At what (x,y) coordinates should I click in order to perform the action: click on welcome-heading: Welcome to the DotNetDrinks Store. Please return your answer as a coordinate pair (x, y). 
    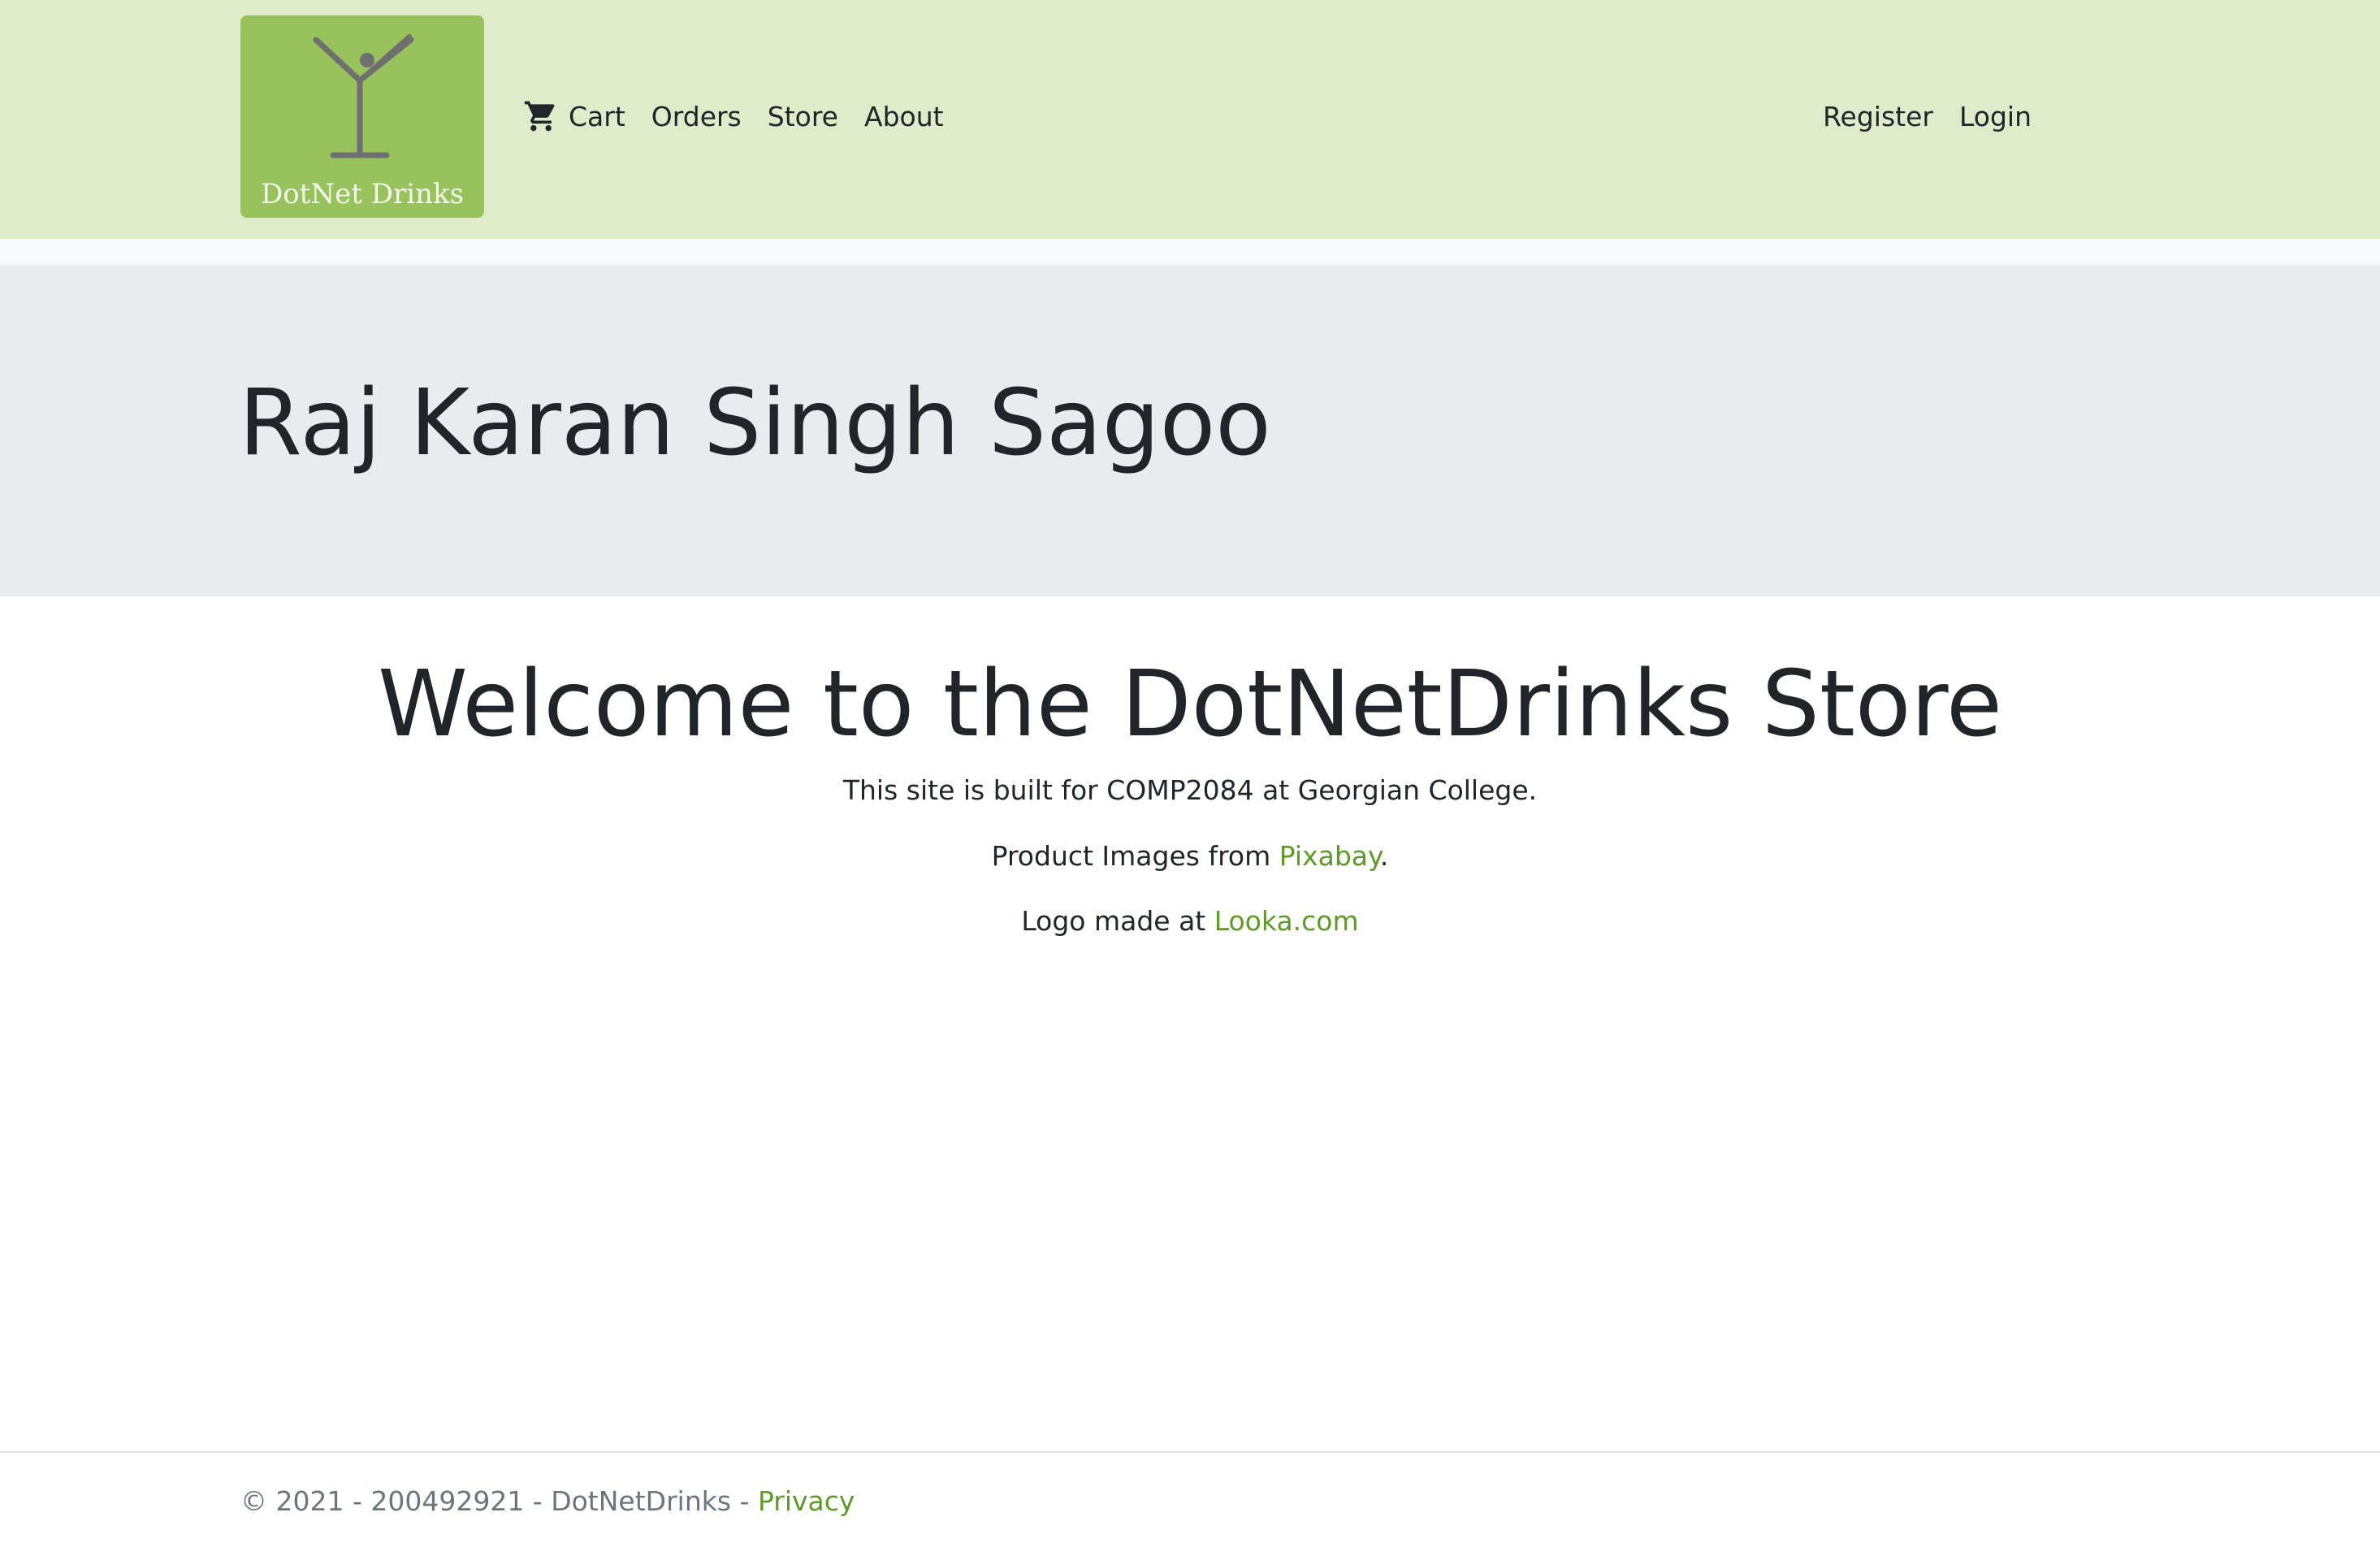
    Looking at the image, I should click on (1190, 704).